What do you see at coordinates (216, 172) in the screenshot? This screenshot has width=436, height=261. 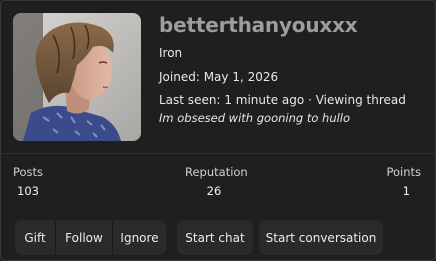 I see `reputation-label: Reputation` at bounding box center [216, 172].